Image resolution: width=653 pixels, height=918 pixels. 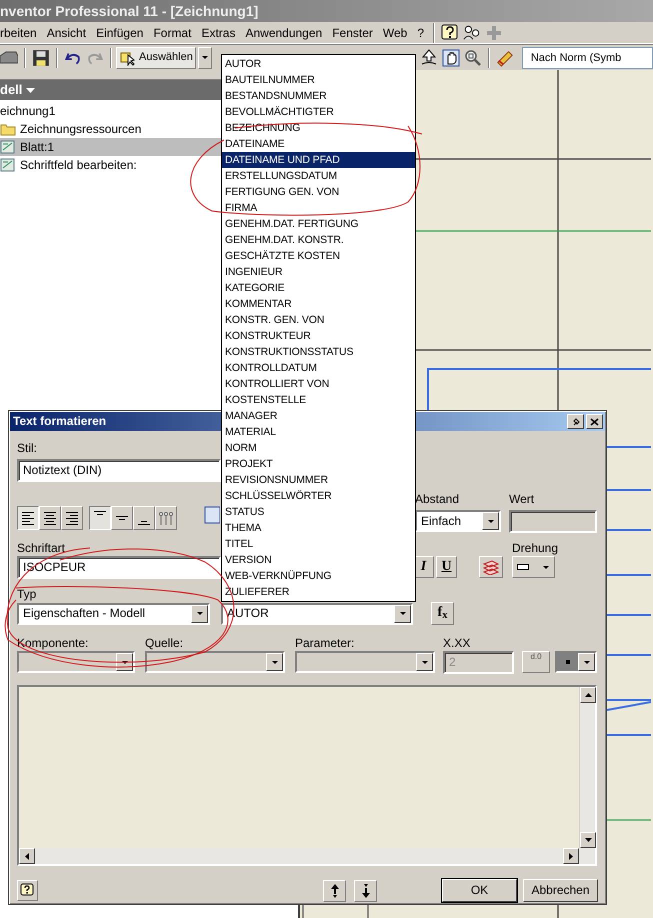 What do you see at coordinates (588, 695) in the screenshot?
I see `scroll-up-button` at bounding box center [588, 695].